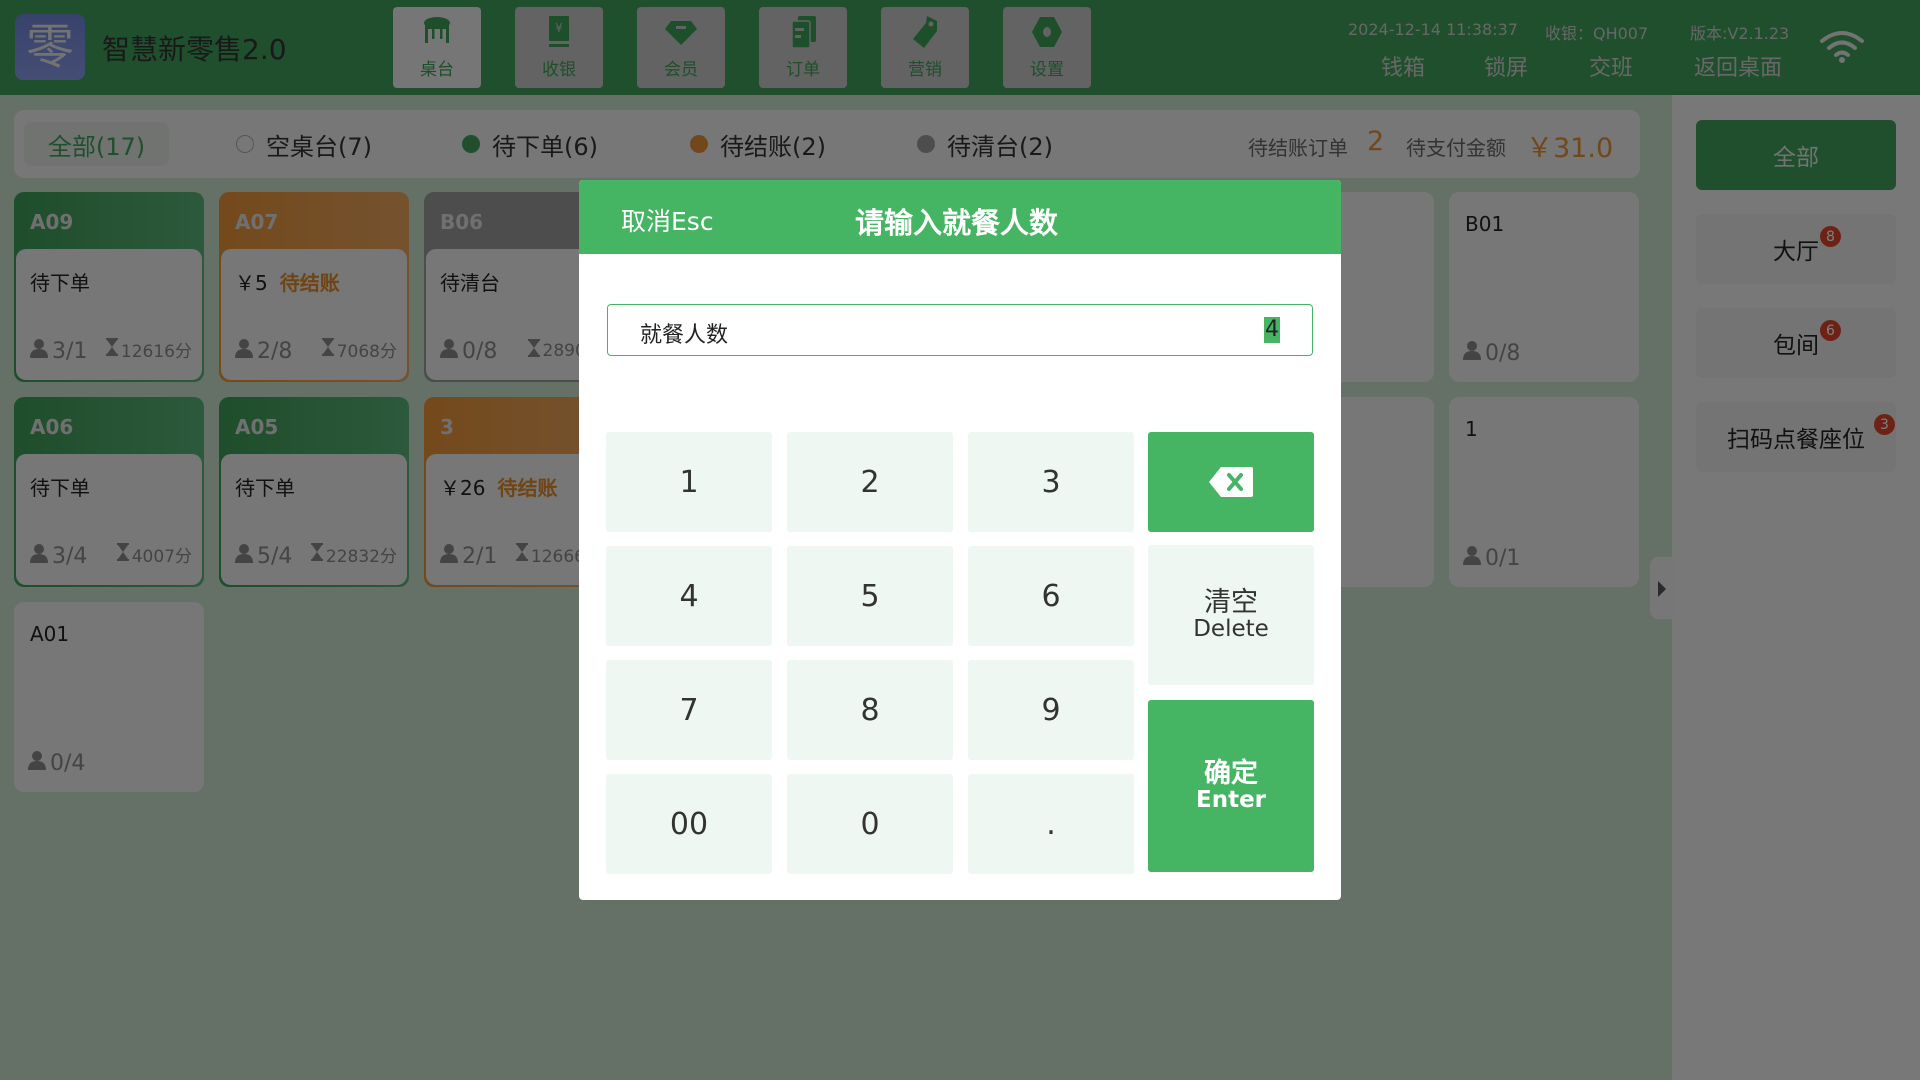 The height and width of the screenshot is (1080, 1920). I want to click on keypad-key: 9, so click(1051, 710).